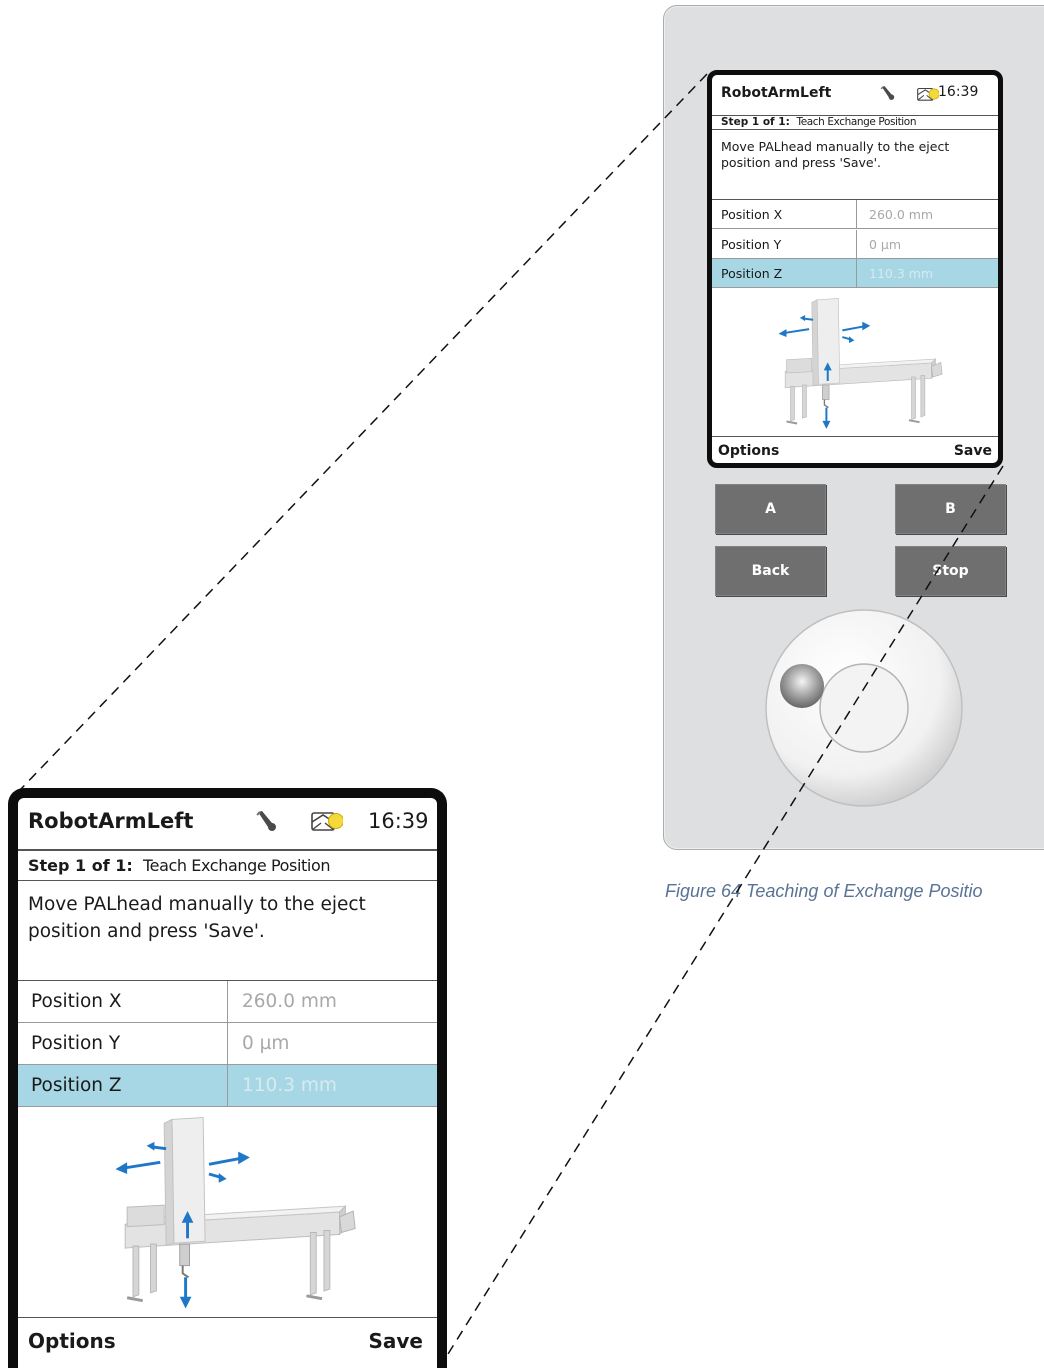 The image size is (1044, 1368). I want to click on knob-dimple-icon, so click(802, 686).